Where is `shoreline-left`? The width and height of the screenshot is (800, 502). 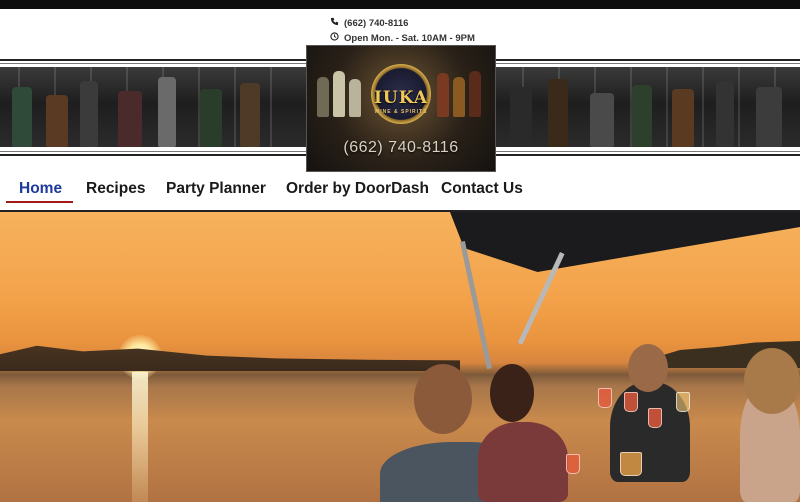
shoreline-left is located at coordinates (230, 358).